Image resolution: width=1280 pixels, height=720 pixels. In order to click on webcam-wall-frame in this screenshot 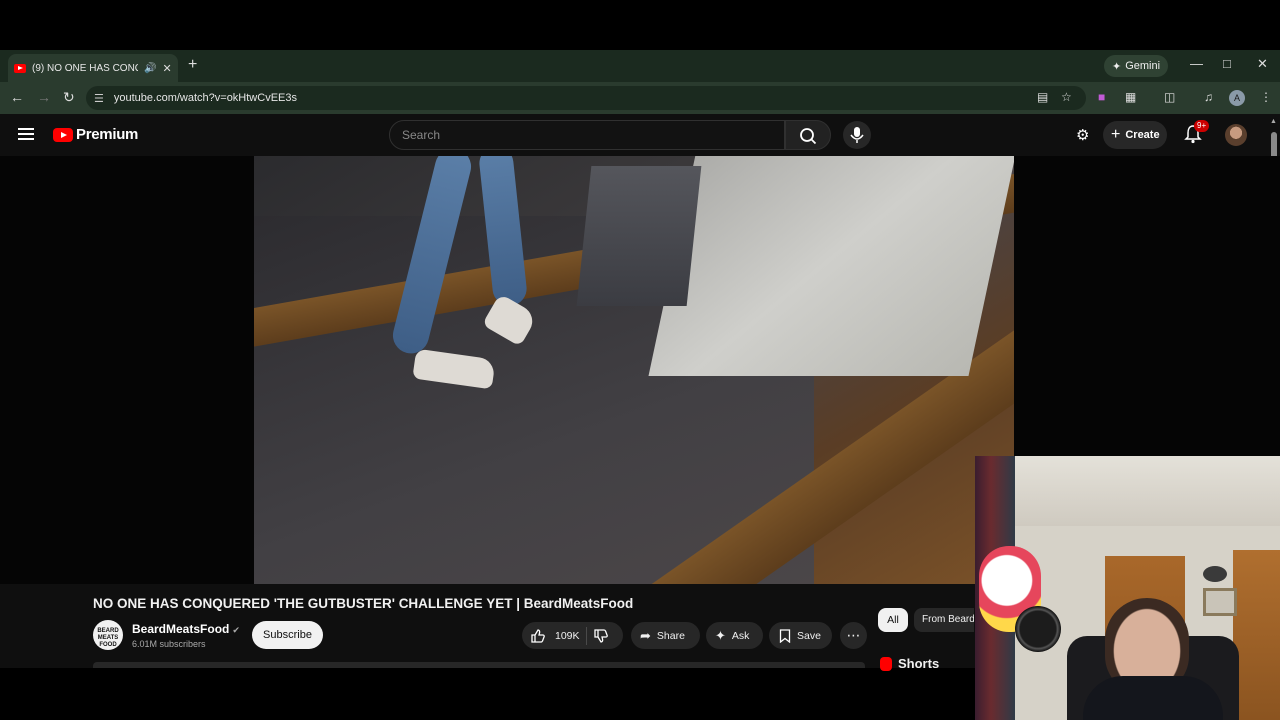, I will do `click(1220, 602)`.